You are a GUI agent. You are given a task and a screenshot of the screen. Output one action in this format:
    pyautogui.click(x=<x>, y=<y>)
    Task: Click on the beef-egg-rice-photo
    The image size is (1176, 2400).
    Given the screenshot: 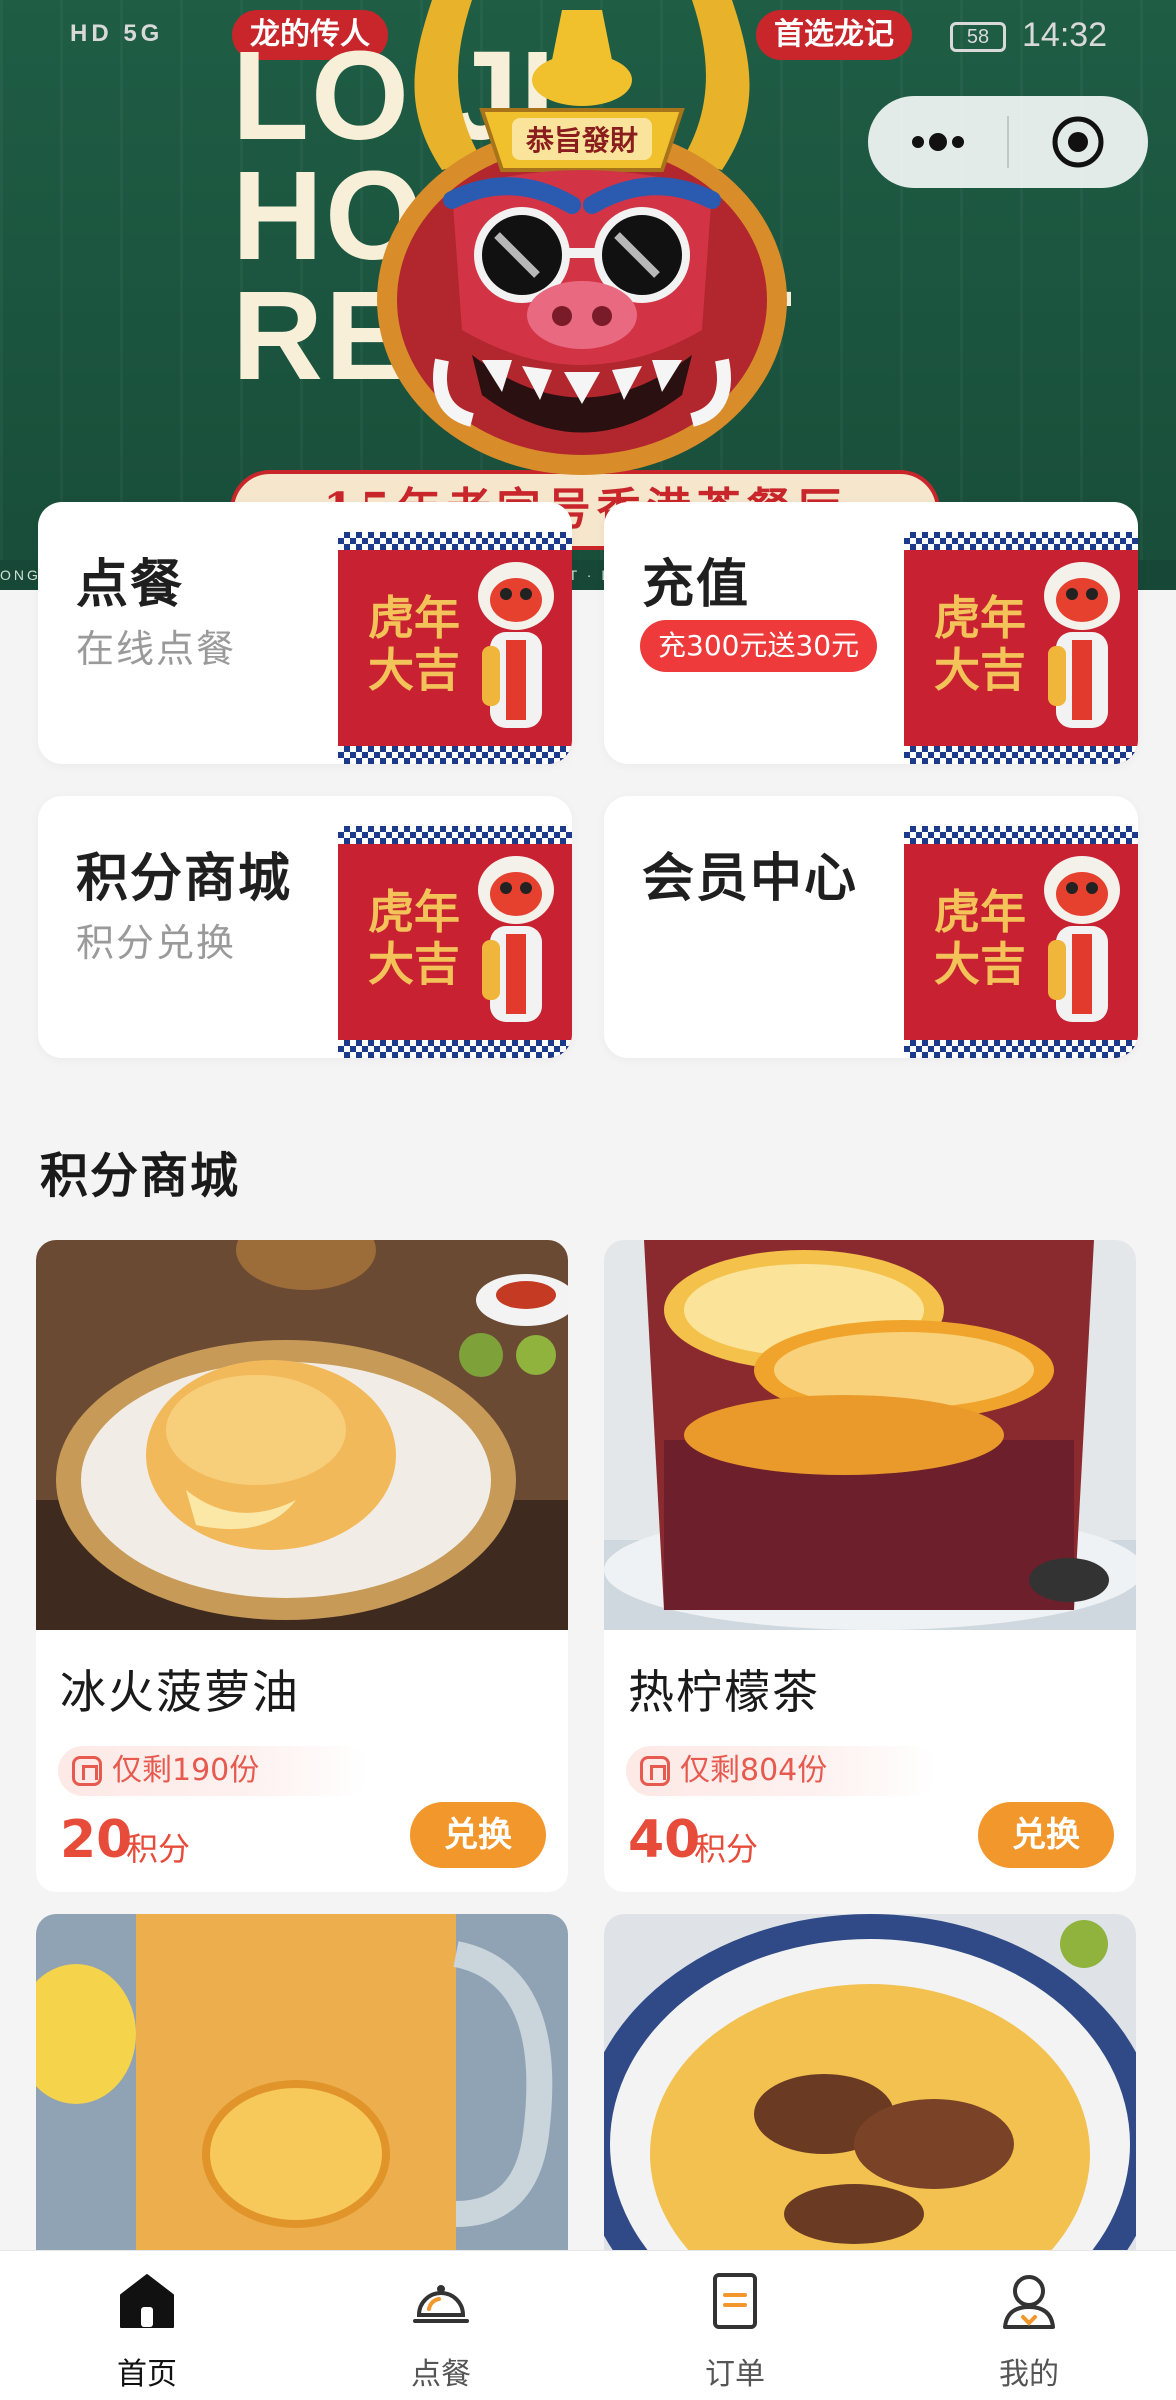 What is the action you would take?
    pyautogui.click(x=870, y=2109)
    